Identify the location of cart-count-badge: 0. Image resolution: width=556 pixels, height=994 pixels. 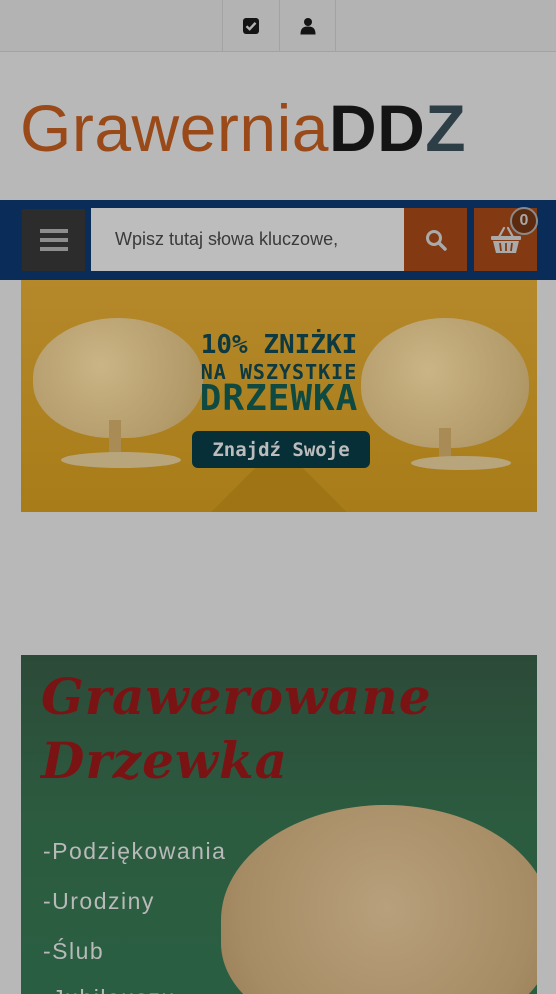
(524, 221).